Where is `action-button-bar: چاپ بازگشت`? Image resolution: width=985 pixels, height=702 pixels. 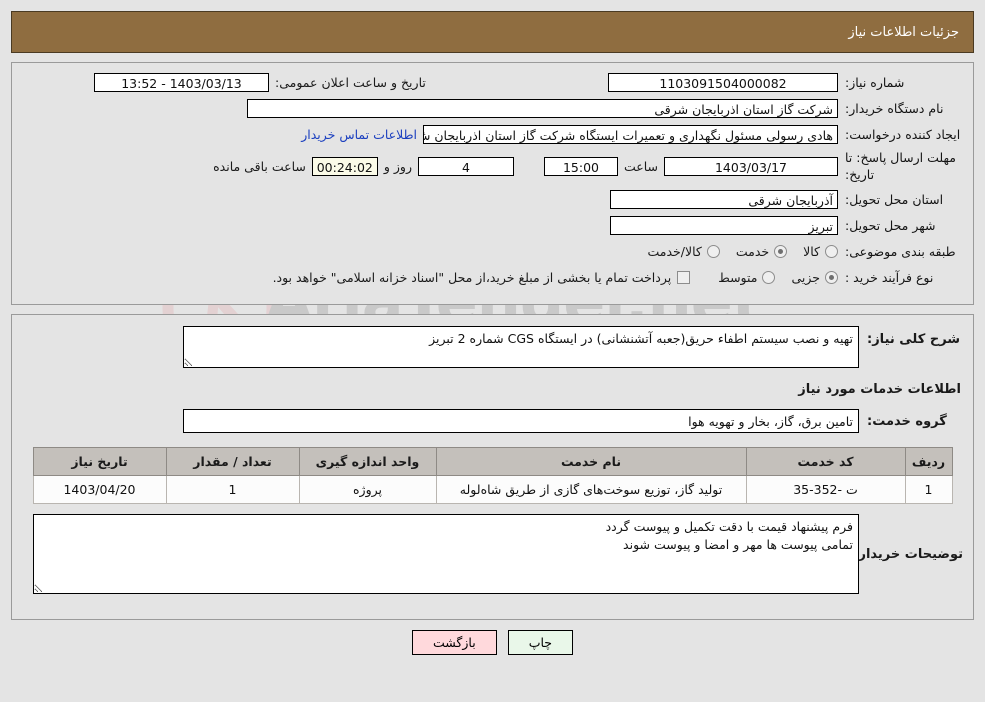 action-button-bar: چاپ بازگشت is located at coordinates (492, 642).